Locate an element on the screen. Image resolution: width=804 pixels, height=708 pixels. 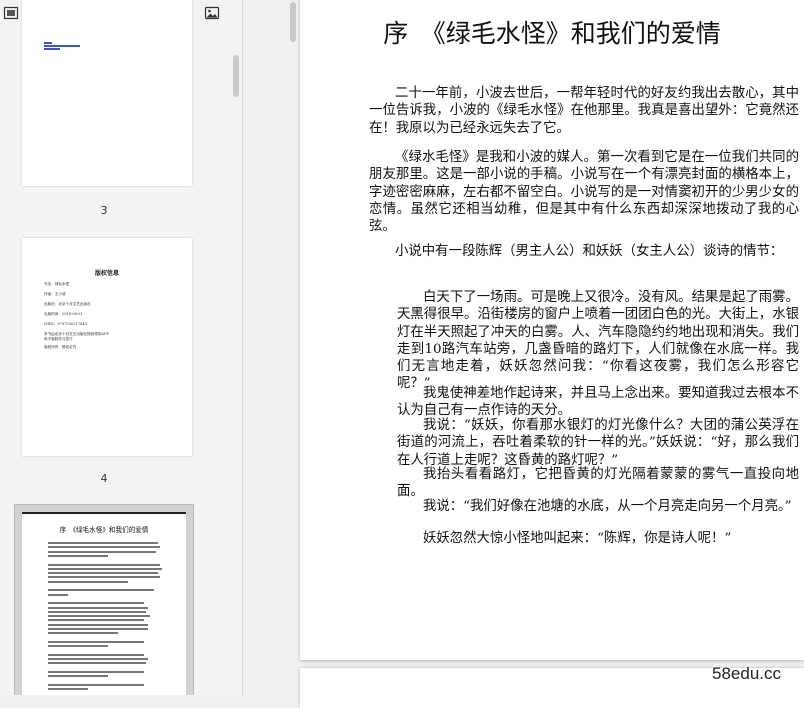
quote-paragraph: 我说：“我们好像在池塘的水底，从一个月亮走向另一个月亮。” is located at coordinates (607, 506).